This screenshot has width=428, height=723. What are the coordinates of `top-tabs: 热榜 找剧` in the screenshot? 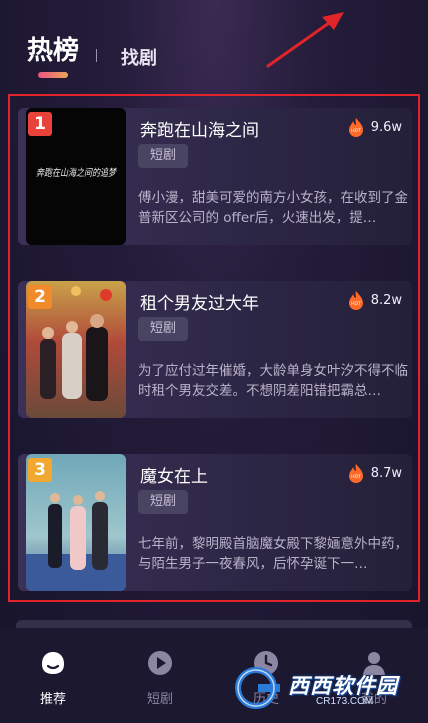 It's located at (214, 47).